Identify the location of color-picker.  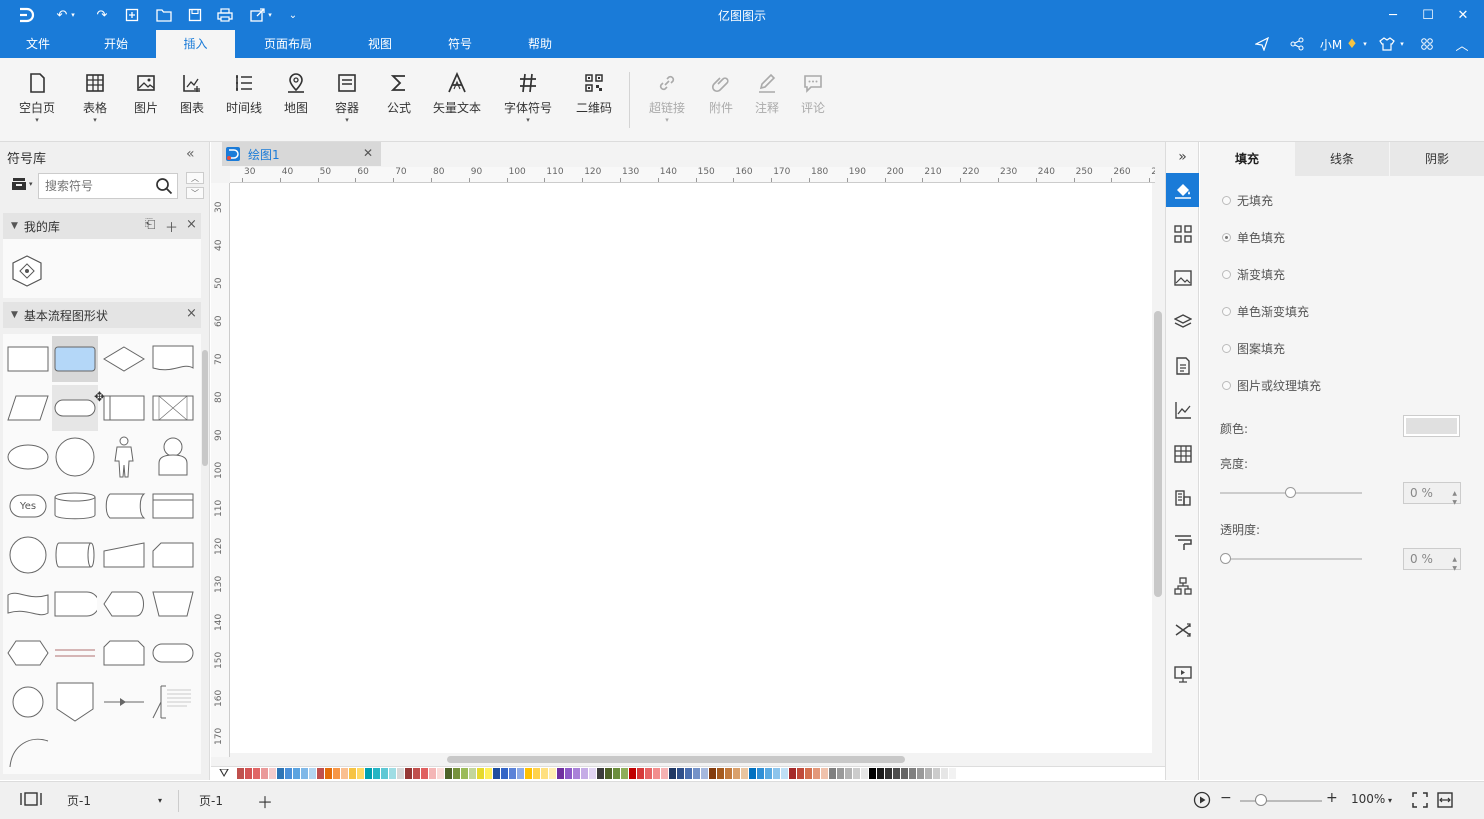
(1431, 426).